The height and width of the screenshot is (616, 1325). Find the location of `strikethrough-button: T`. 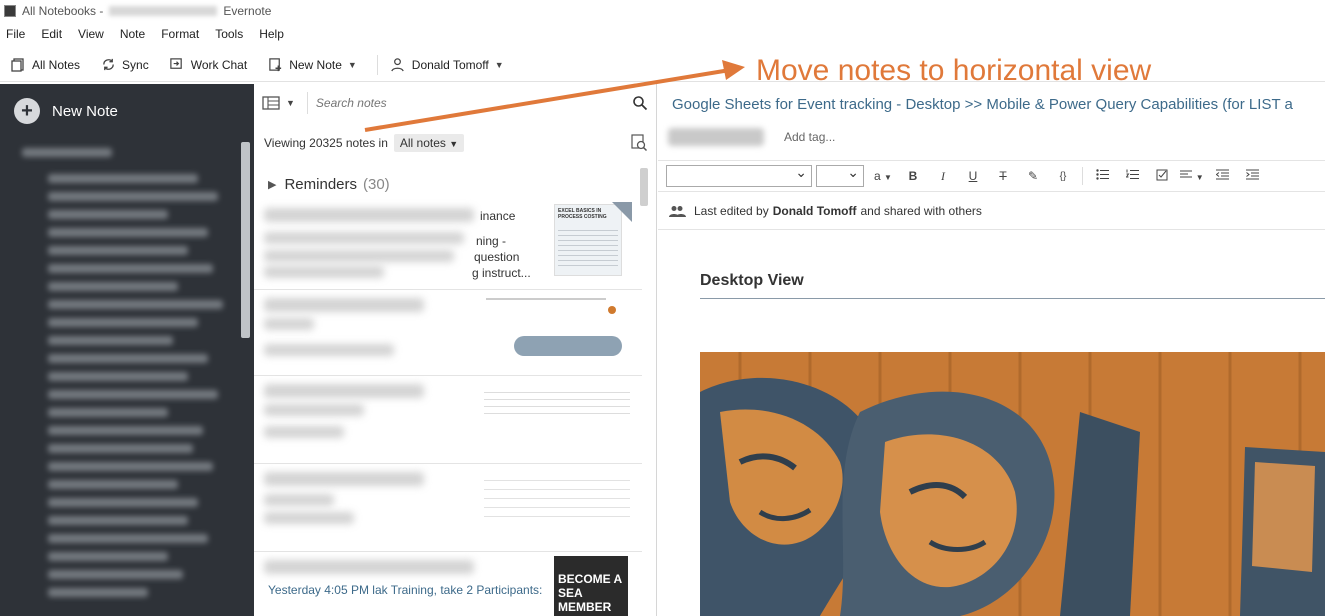

strikethrough-button: T is located at coordinates (1003, 176).